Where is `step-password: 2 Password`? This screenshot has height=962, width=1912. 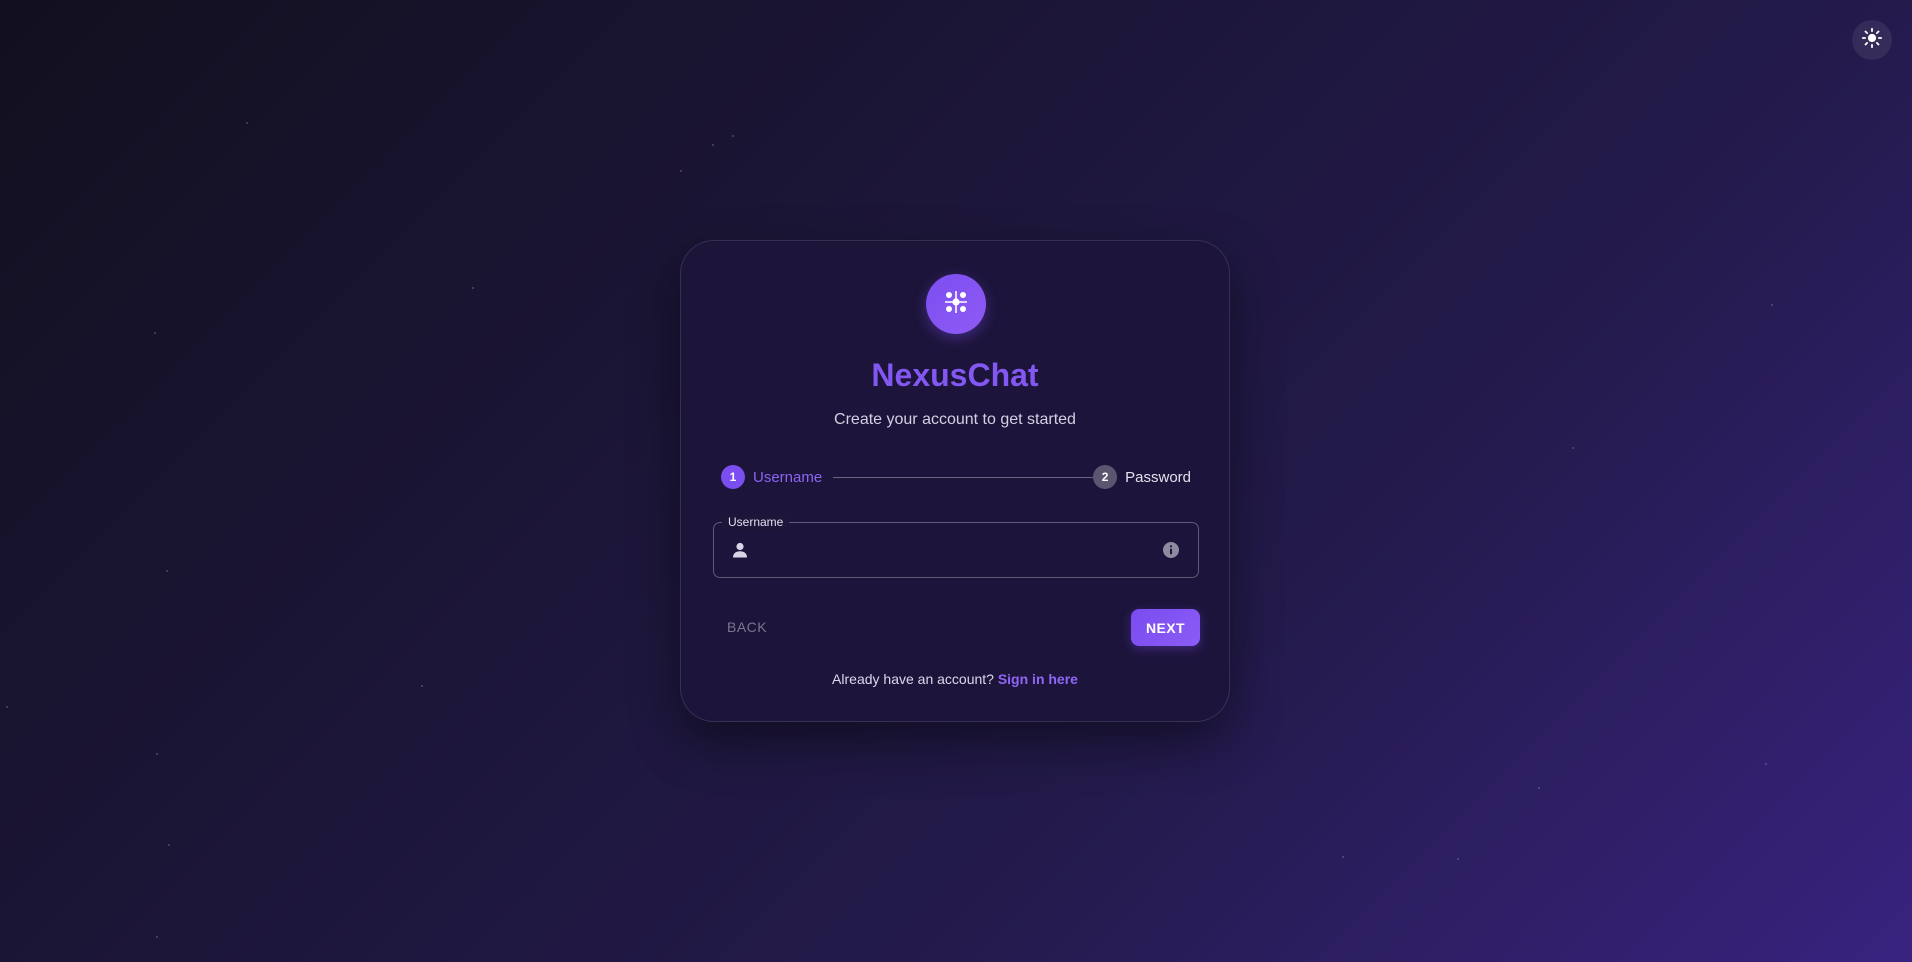 step-password: 2 Password is located at coordinates (1142, 477).